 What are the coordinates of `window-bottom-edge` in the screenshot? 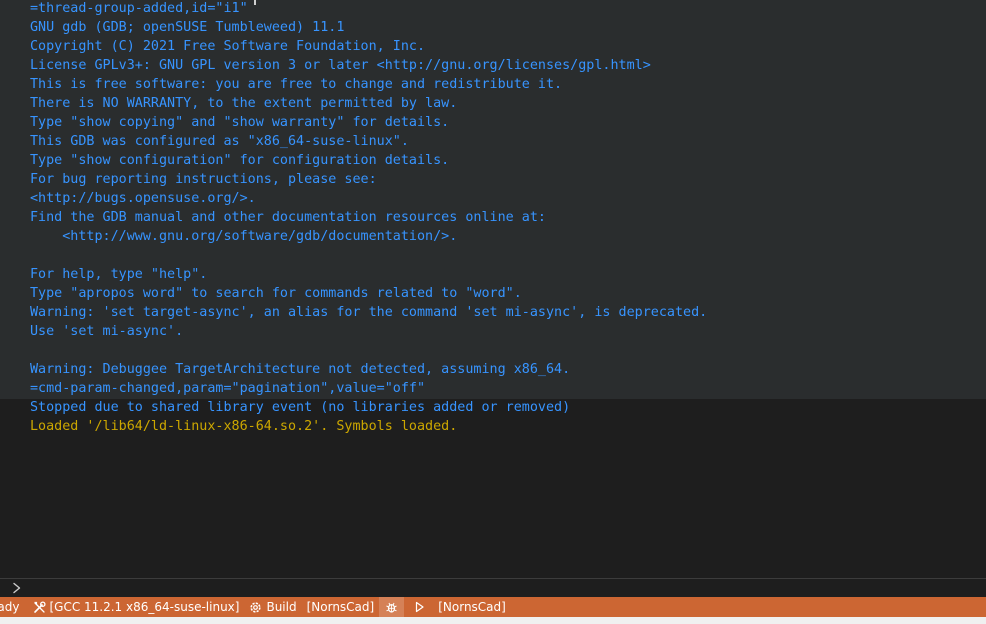 It's located at (493, 620).